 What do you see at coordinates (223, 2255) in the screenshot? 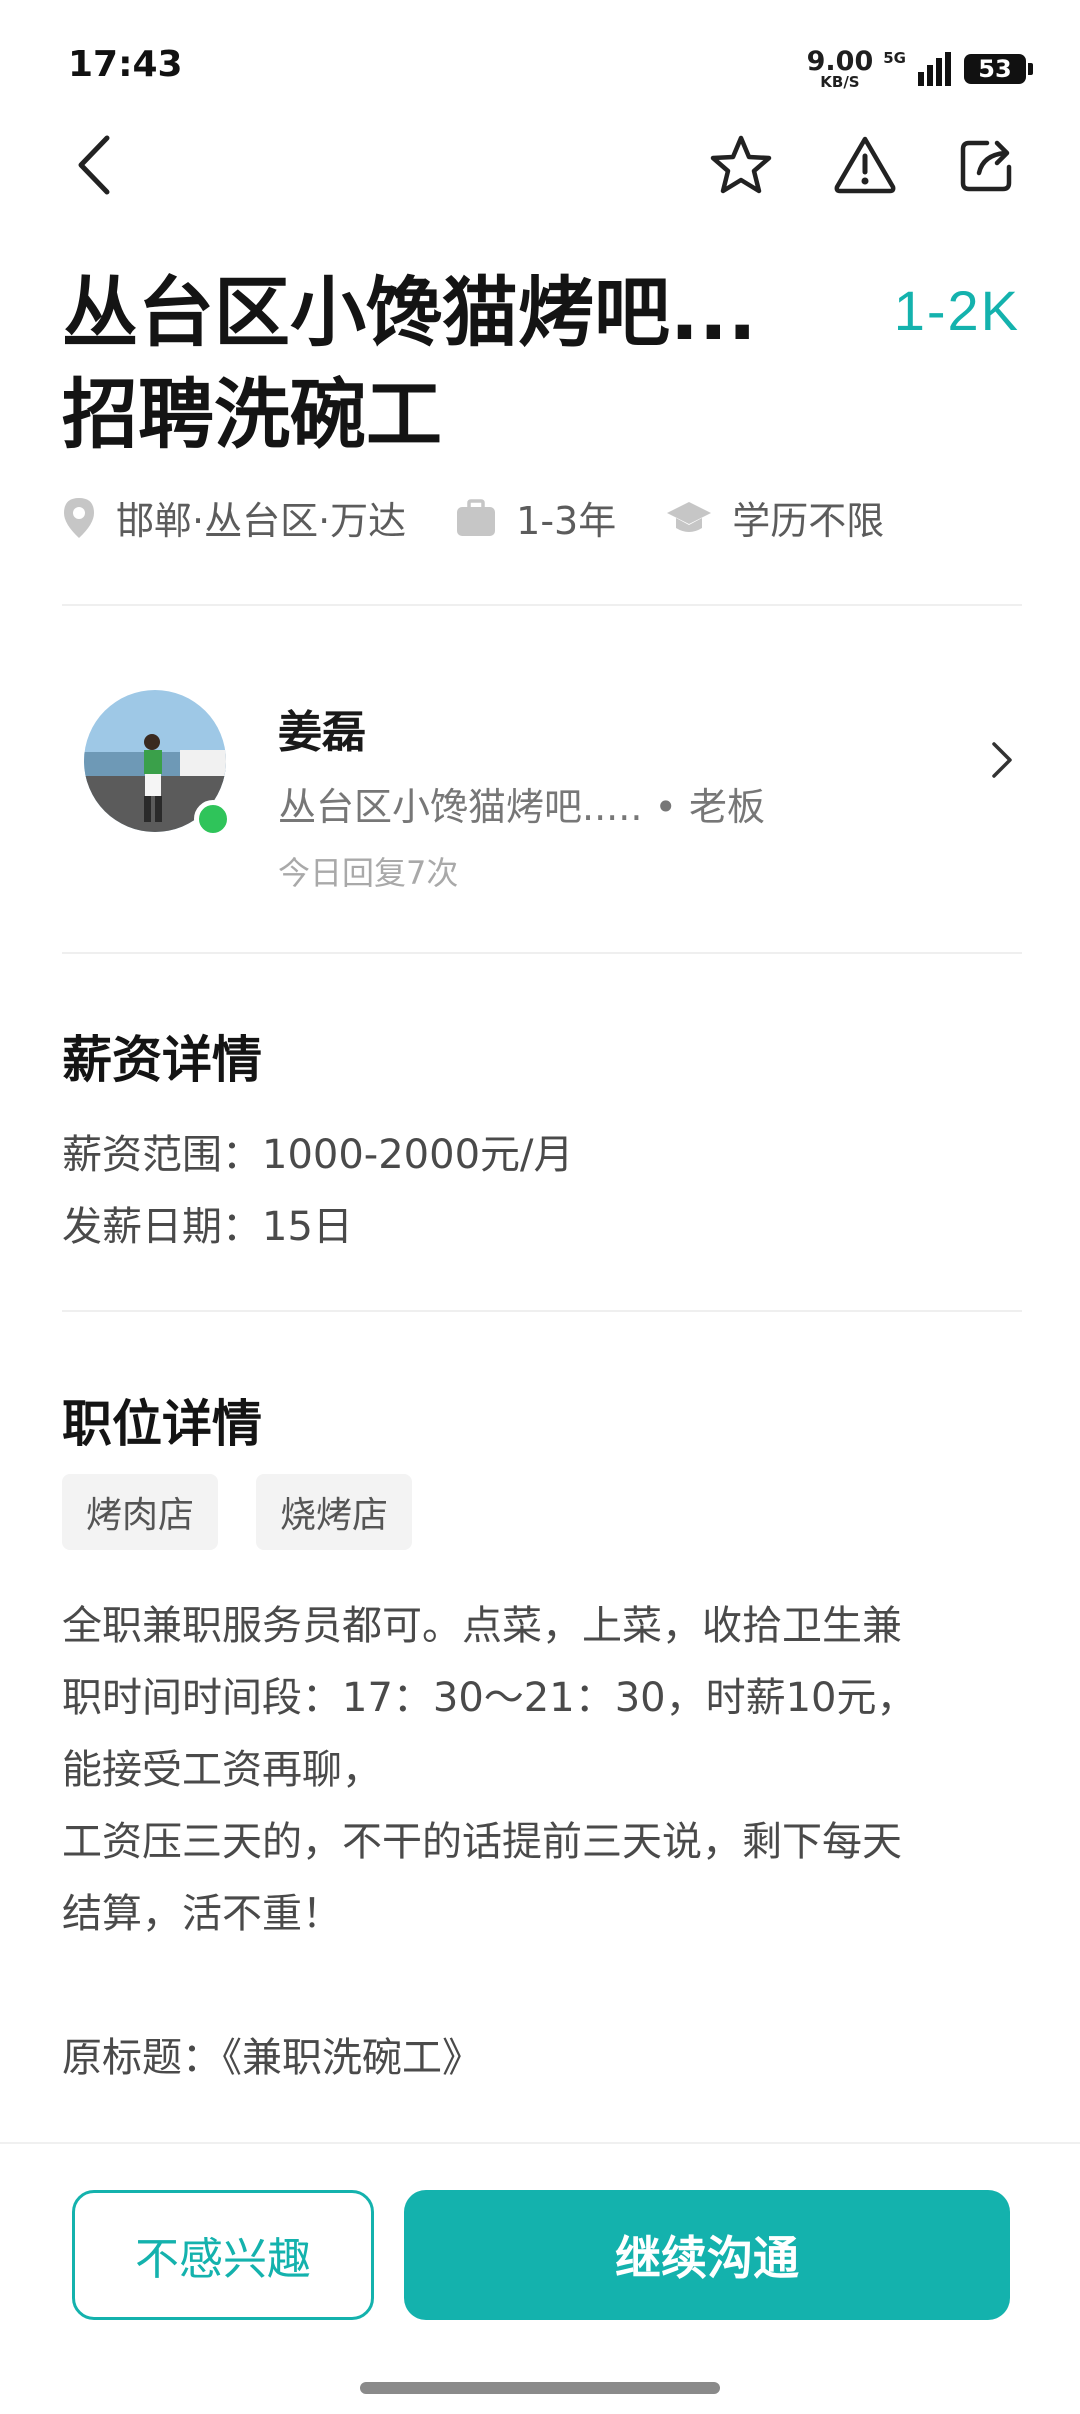
I see `not-interested-button: 不感兴趣` at bounding box center [223, 2255].